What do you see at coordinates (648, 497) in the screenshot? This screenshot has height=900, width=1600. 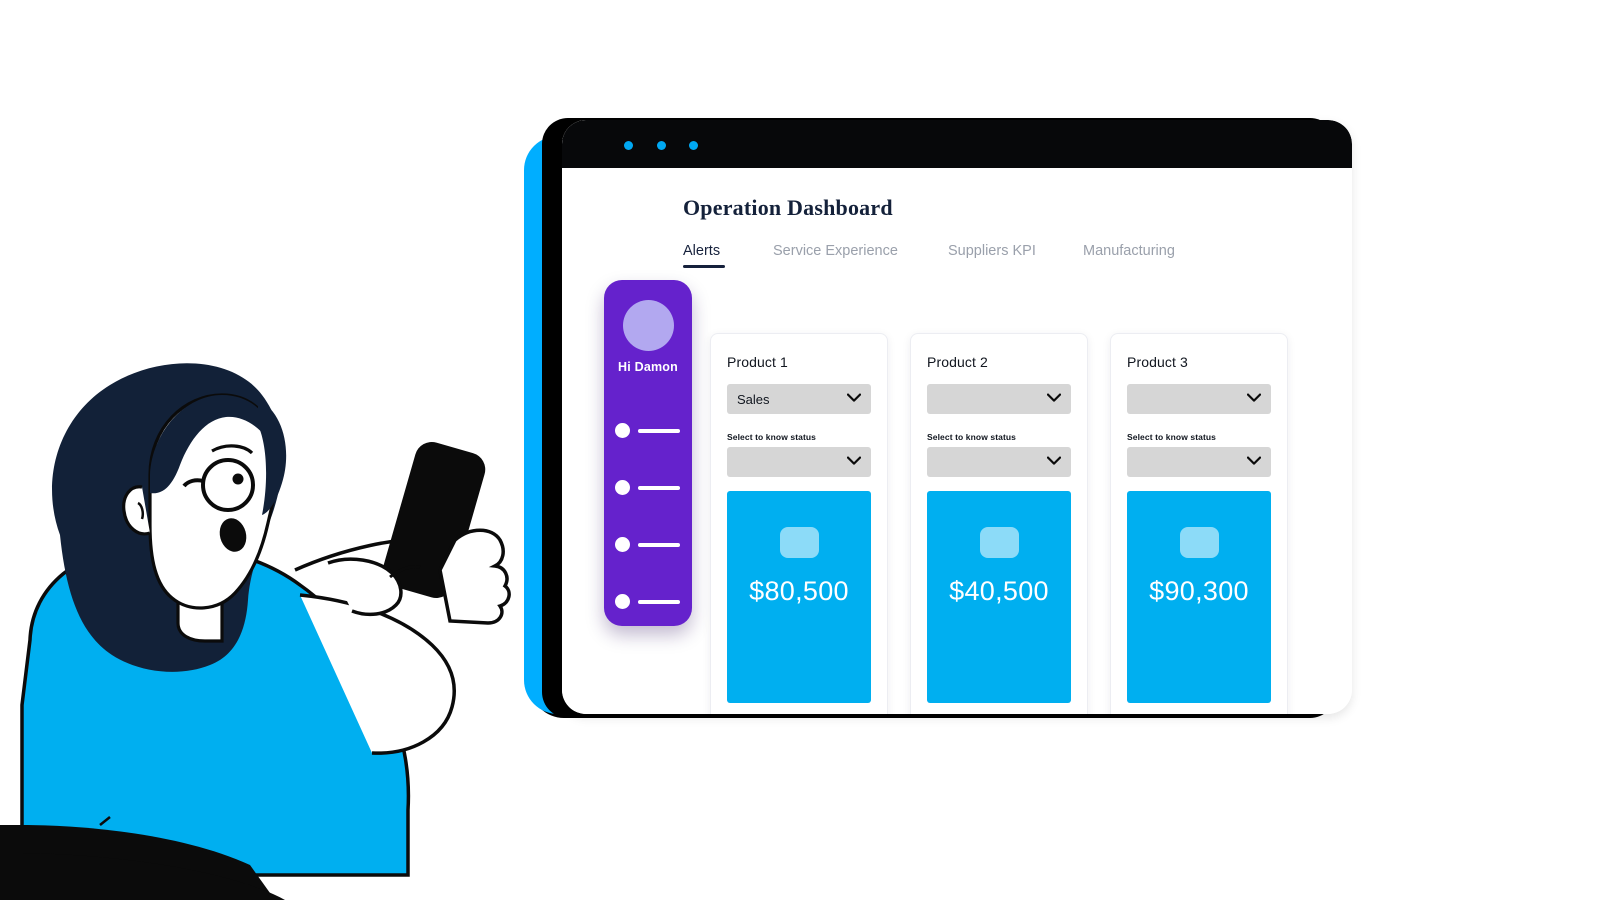 I see `sidebar: Hi Damon` at bounding box center [648, 497].